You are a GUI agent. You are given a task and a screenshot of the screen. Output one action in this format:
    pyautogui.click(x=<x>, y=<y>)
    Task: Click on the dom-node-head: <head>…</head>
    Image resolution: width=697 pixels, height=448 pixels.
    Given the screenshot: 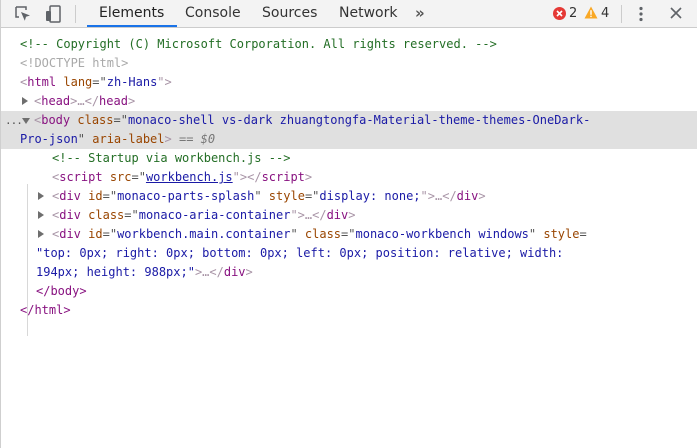 What is the action you would take?
    pyautogui.click(x=349, y=101)
    